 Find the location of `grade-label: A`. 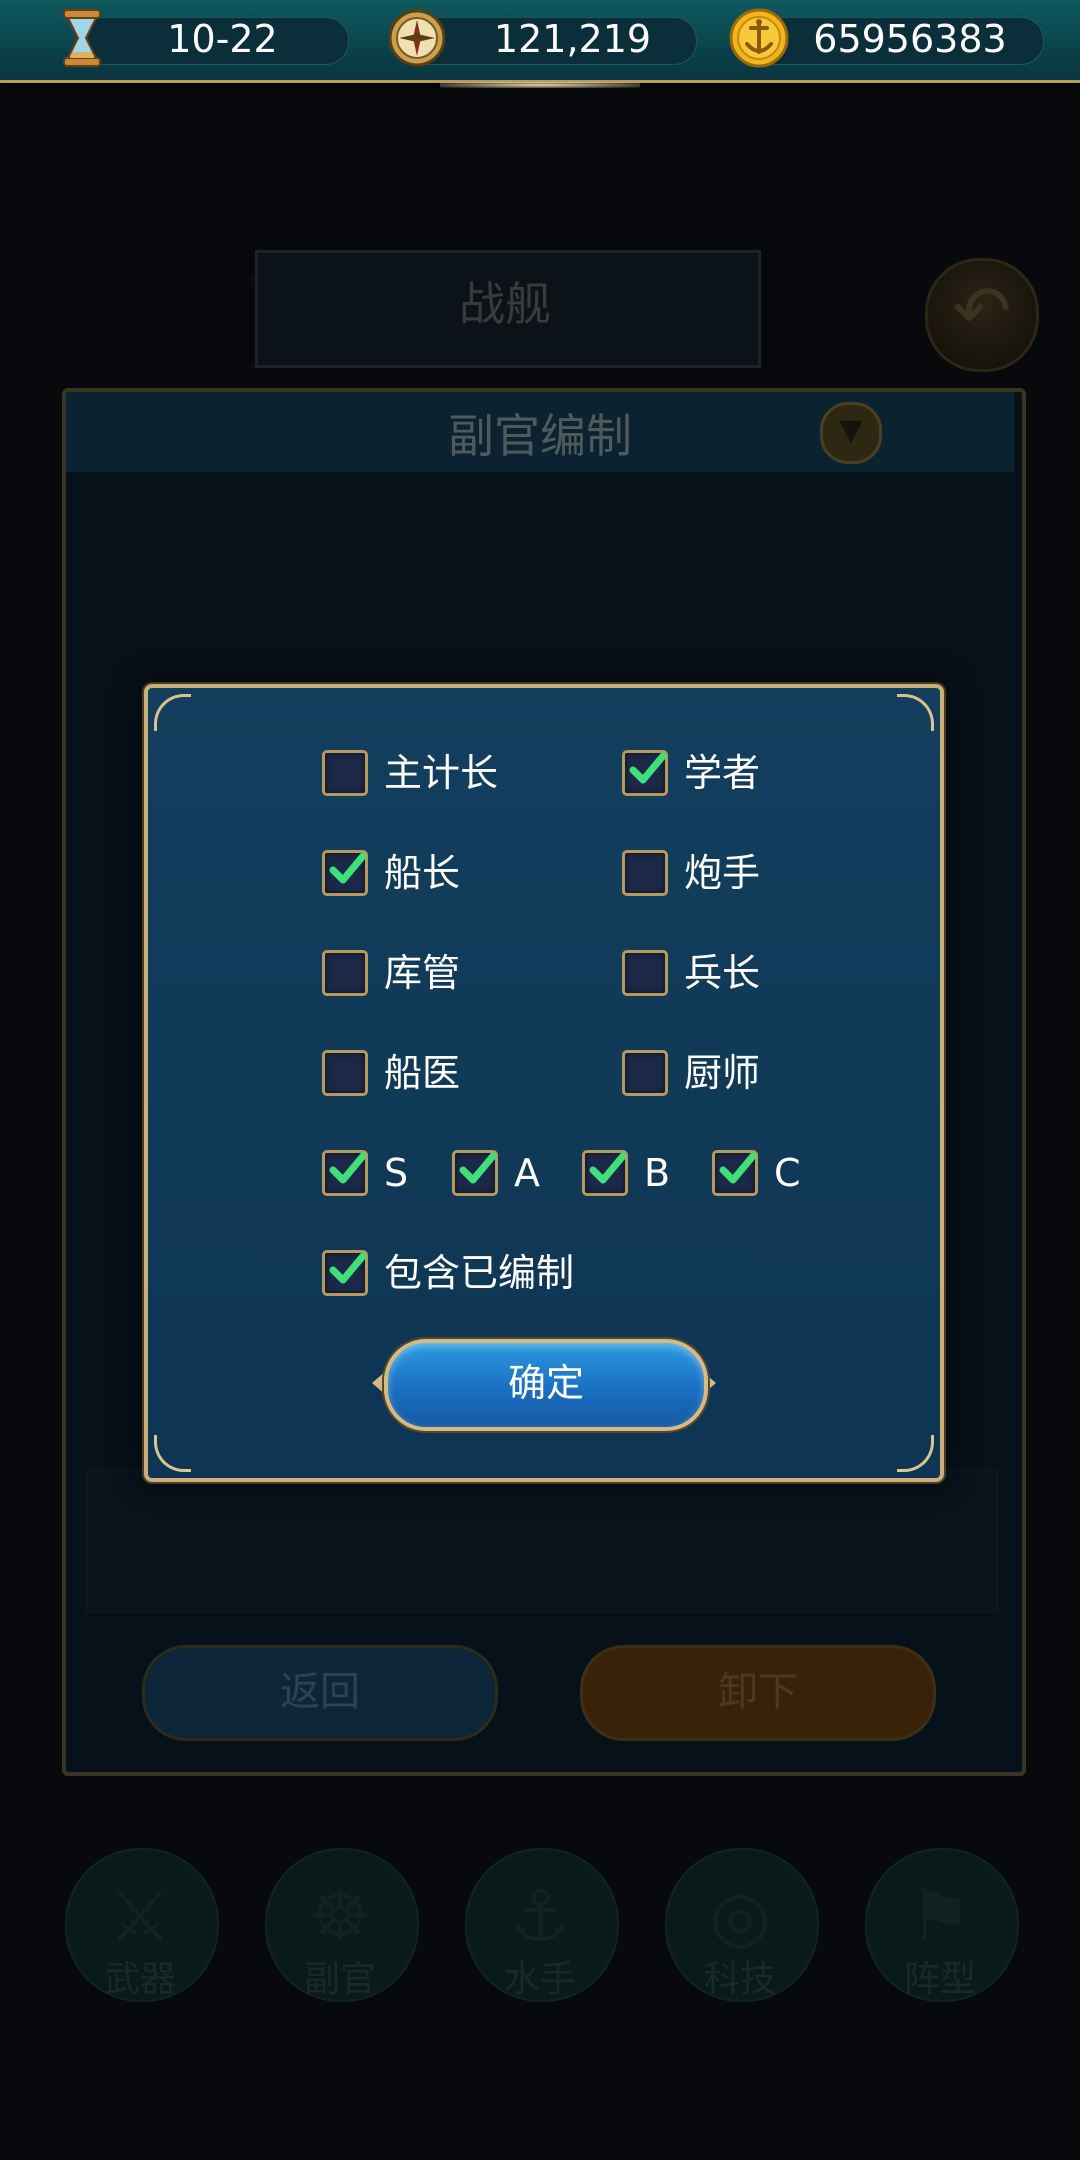

grade-label: A is located at coordinates (527, 1173).